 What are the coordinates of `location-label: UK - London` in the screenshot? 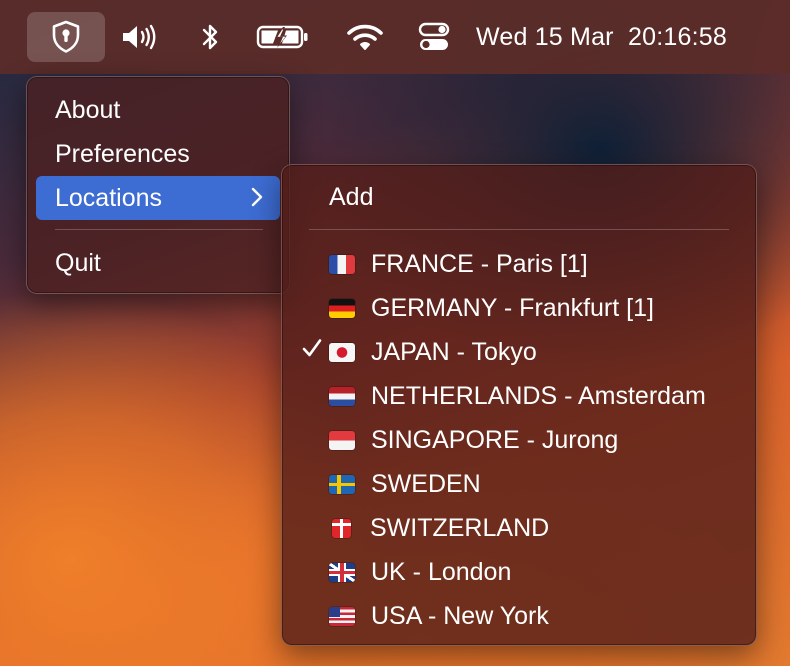 It's located at (441, 571).